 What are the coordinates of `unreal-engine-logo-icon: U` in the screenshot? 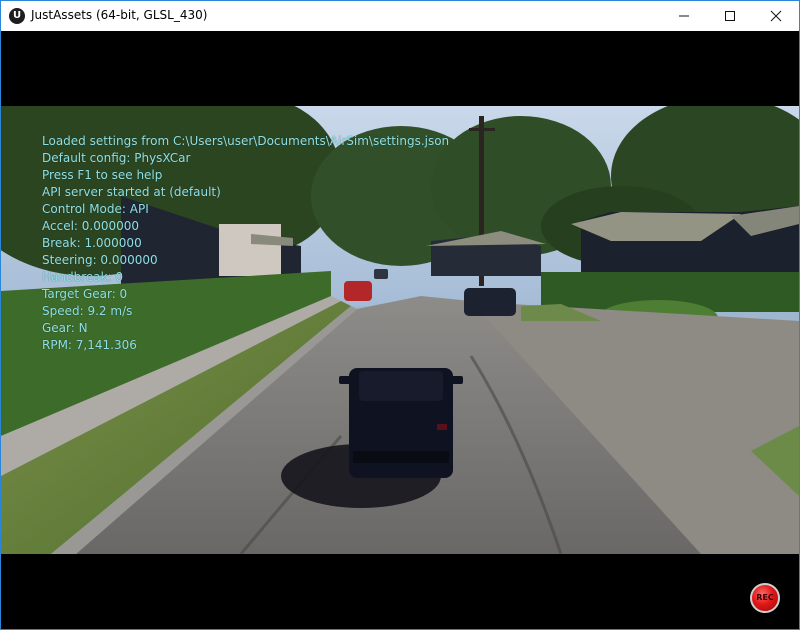 It's located at (17, 16).